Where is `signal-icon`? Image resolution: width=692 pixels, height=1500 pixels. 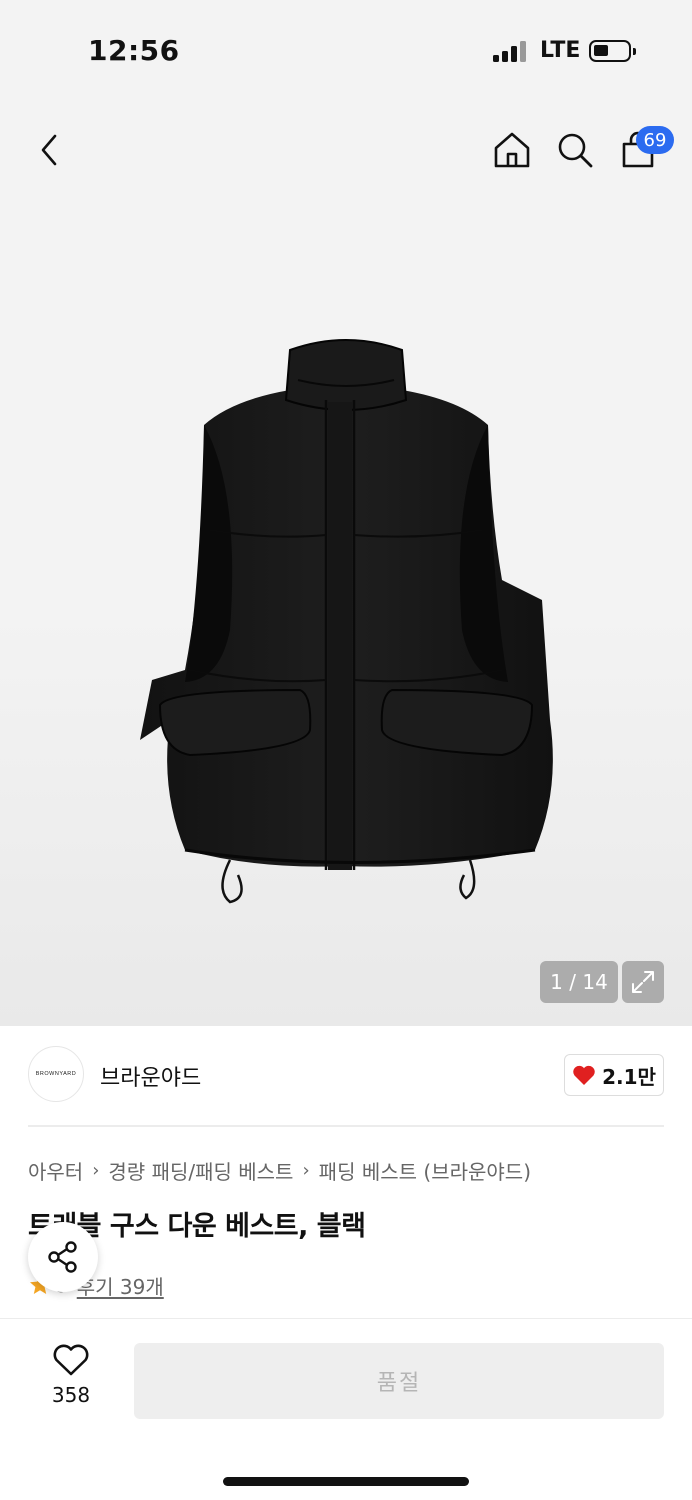
signal-icon is located at coordinates (510, 51).